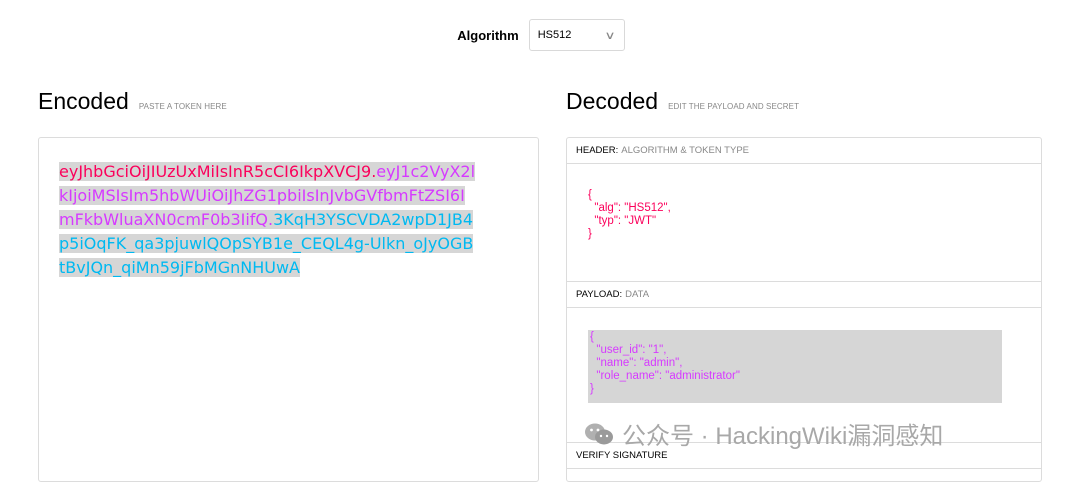 The image size is (1080, 482). I want to click on header-section-sublabel: ALGORITHM & TOKEN TYPE, so click(685, 150).